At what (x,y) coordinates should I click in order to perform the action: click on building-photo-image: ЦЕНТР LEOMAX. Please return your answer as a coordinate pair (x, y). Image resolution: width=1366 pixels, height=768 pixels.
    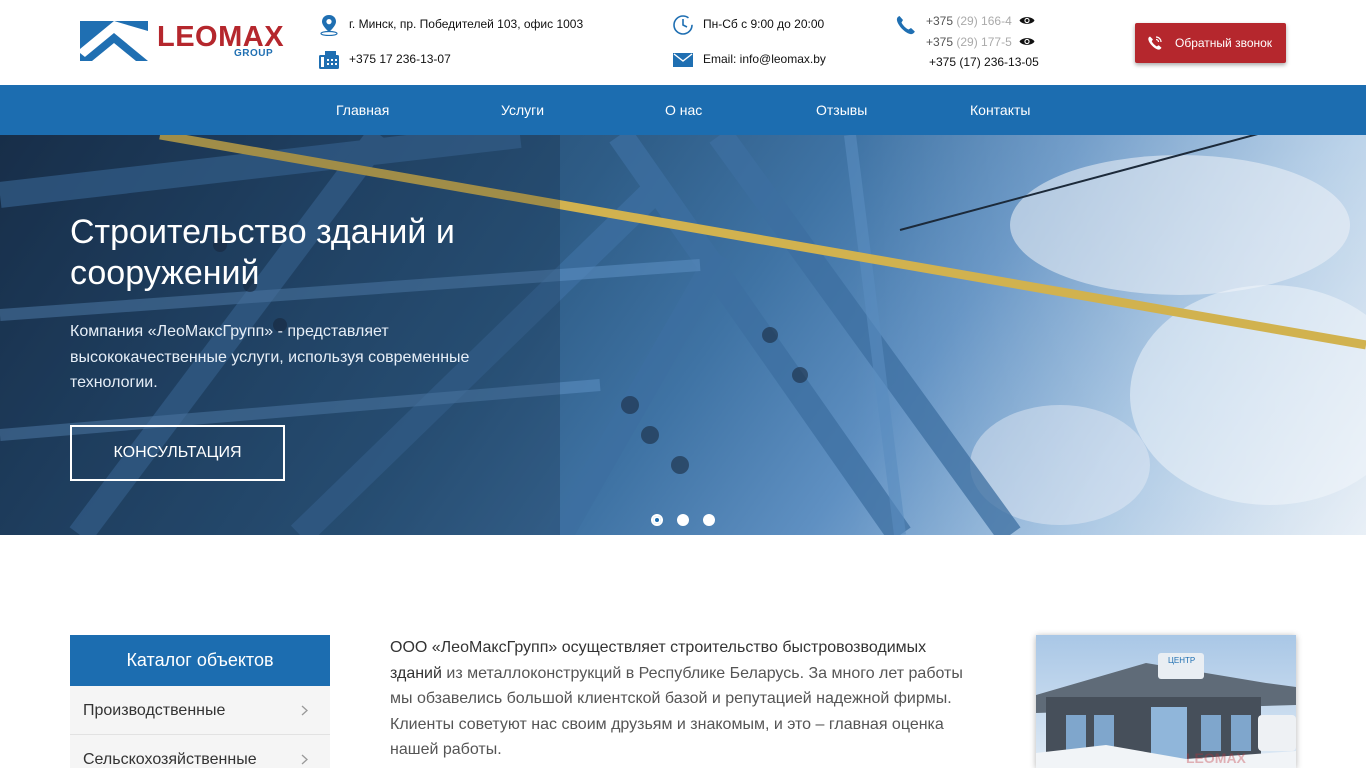
    Looking at the image, I should click on (1166, 701).